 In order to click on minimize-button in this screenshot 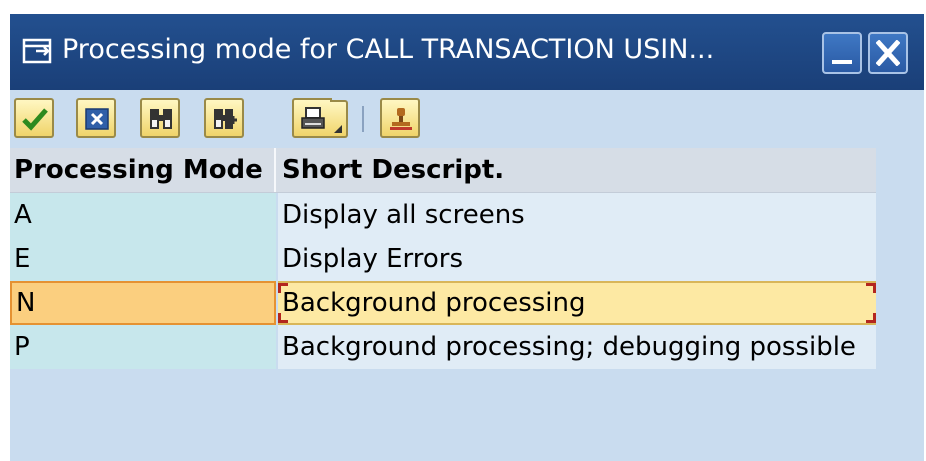, I will do `click(842, 53)`.